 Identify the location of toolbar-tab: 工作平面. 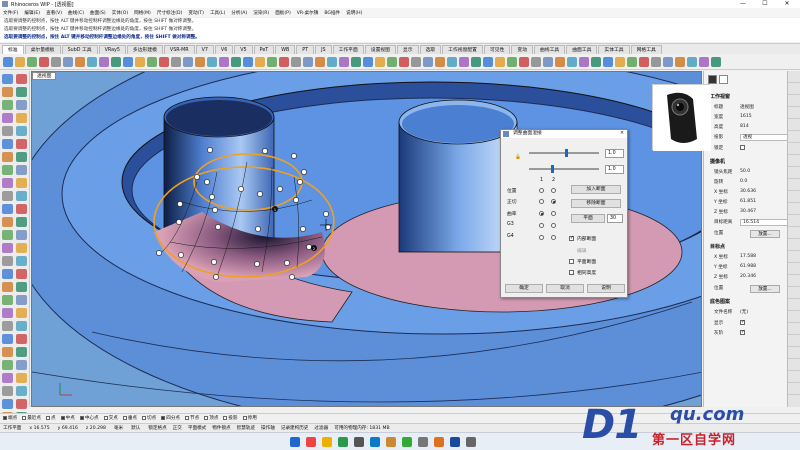
(348, 49).